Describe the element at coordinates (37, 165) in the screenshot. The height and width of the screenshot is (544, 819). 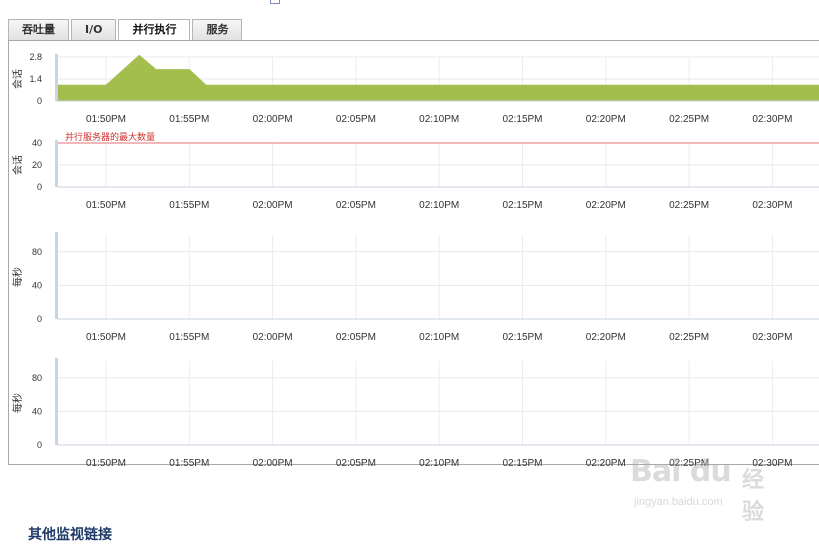
I see `y-tick-label: 20` at that location.